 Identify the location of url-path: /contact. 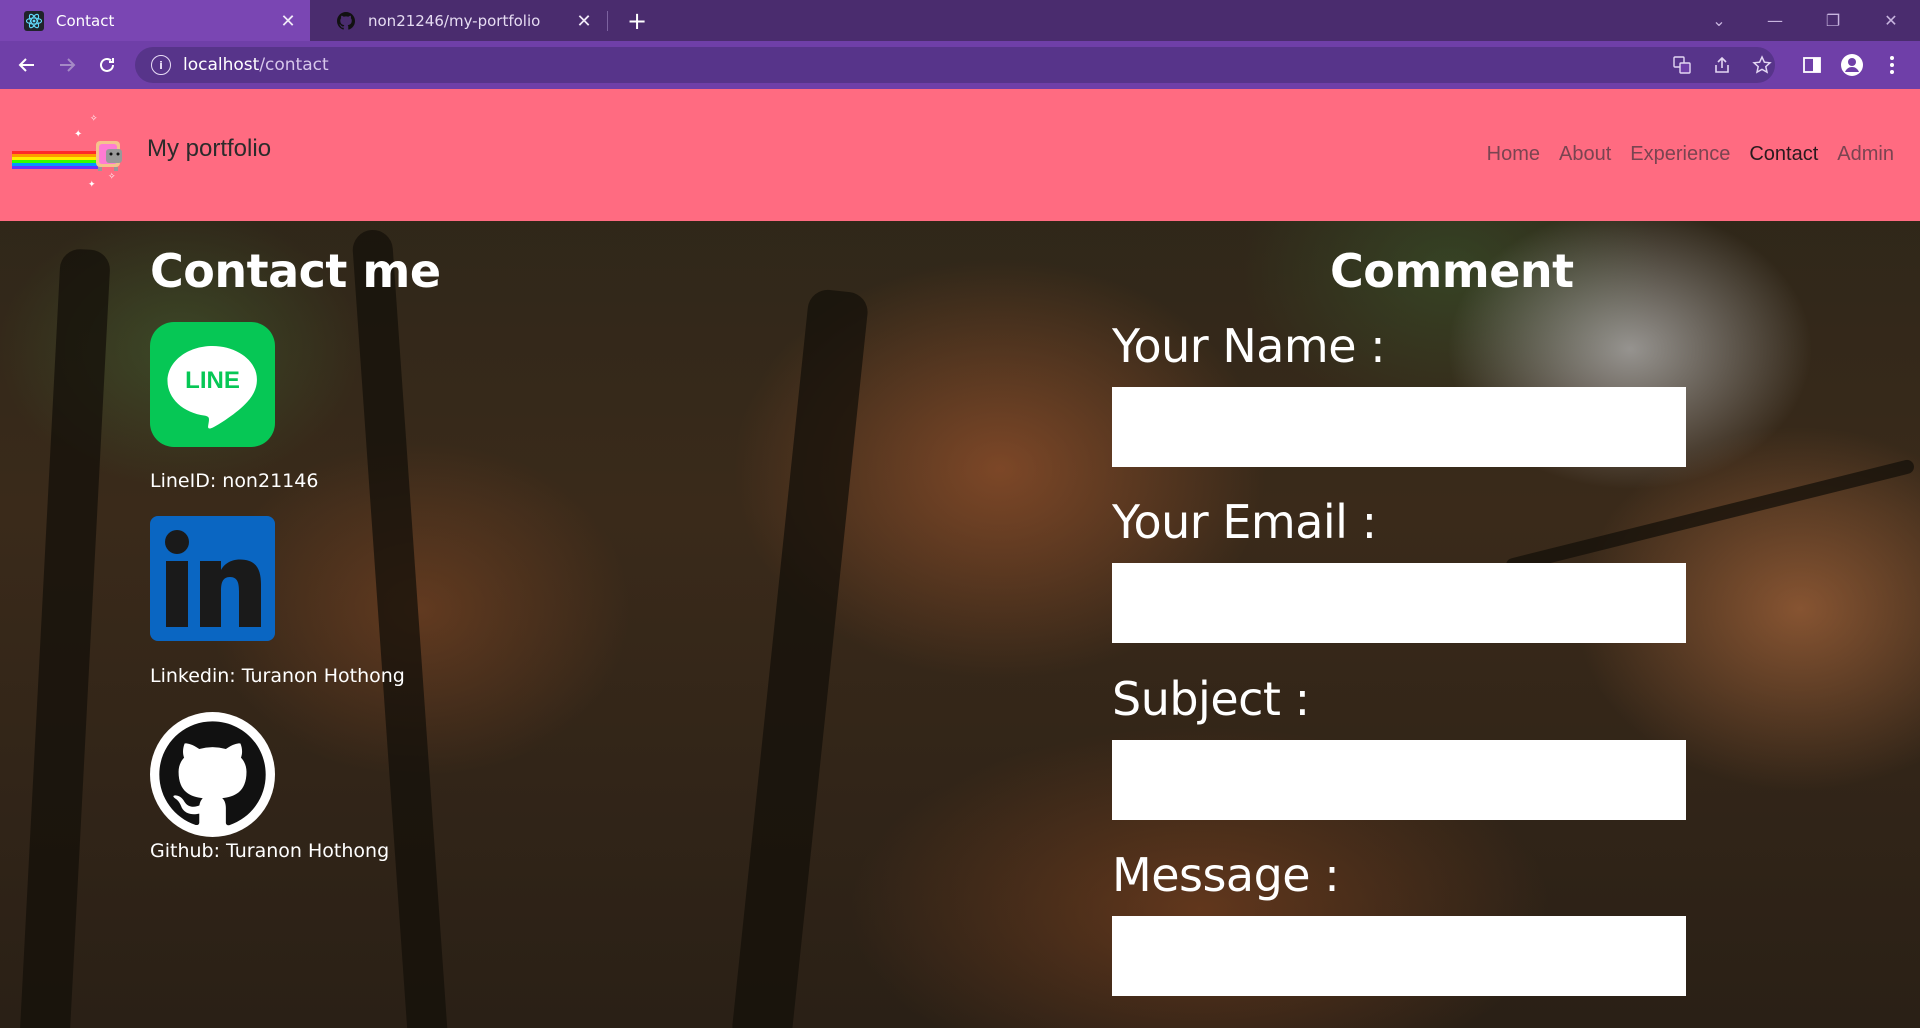
(294, 65).